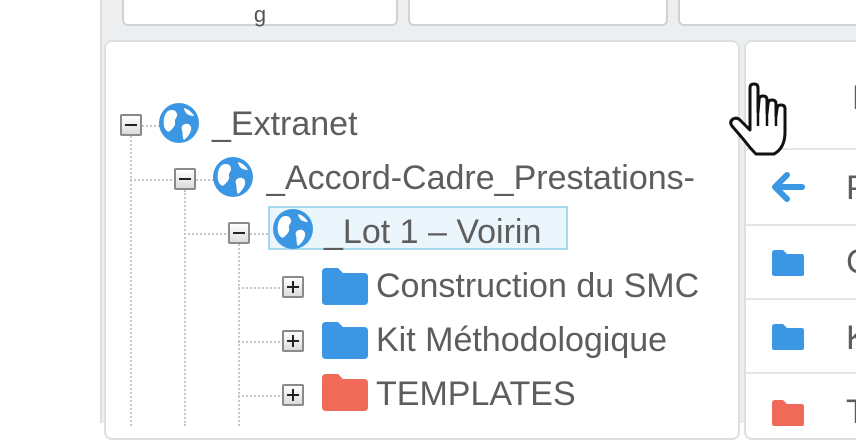 Image resolution: width=856 pixels, height=440 pixels. I want to click on row-label: K, so click(851, 338).